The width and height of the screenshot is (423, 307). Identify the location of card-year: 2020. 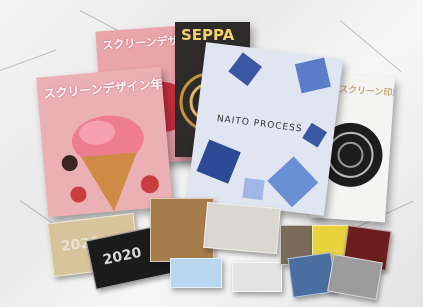
(122, 256).